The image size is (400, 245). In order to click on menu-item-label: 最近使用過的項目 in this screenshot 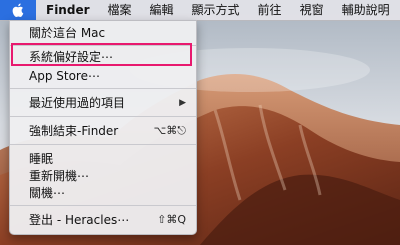, I will do `click(77, 103)`.